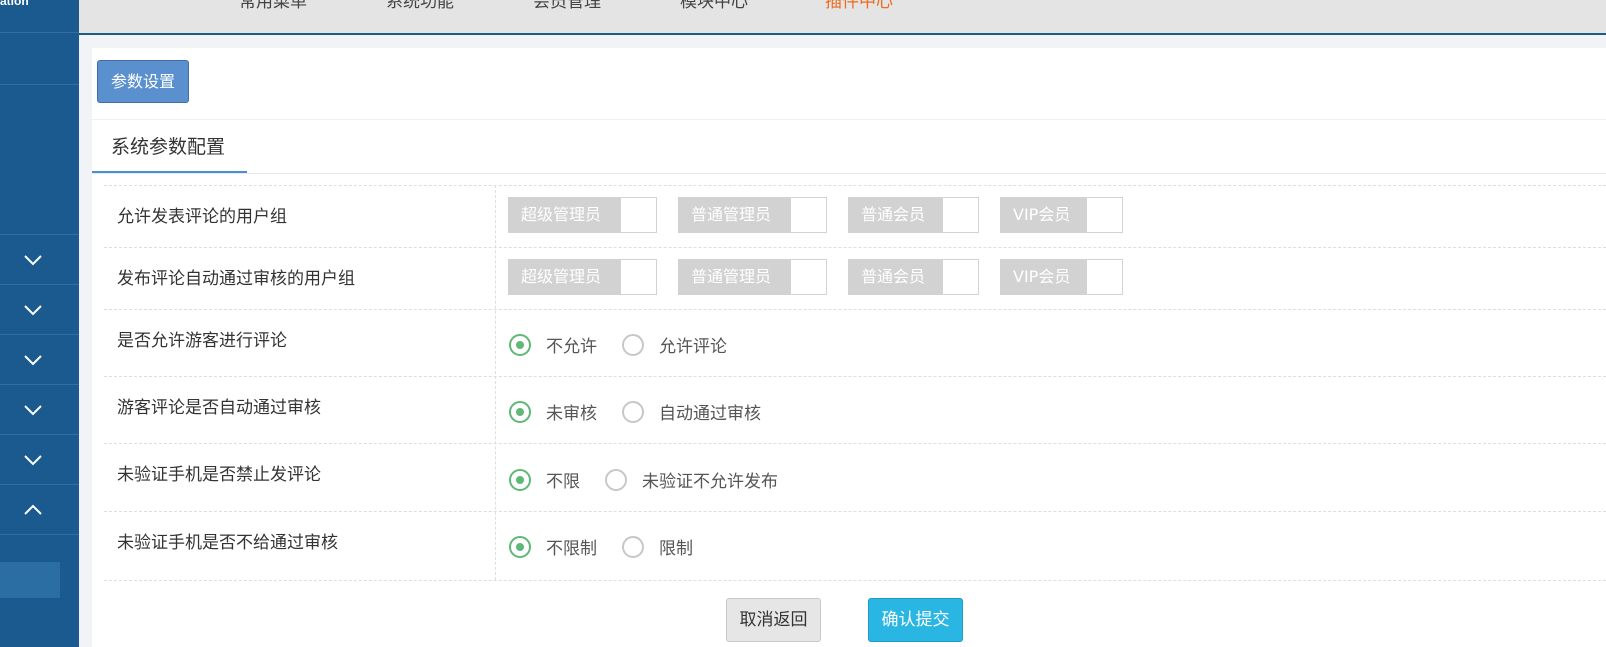 Image resolution: width=1606 pixels, height=647 pixels. What do you see at coordinates (859, 6) in the screenshot?
I see `nav-item-active: 插件中心` at bounding box center [859, 6].